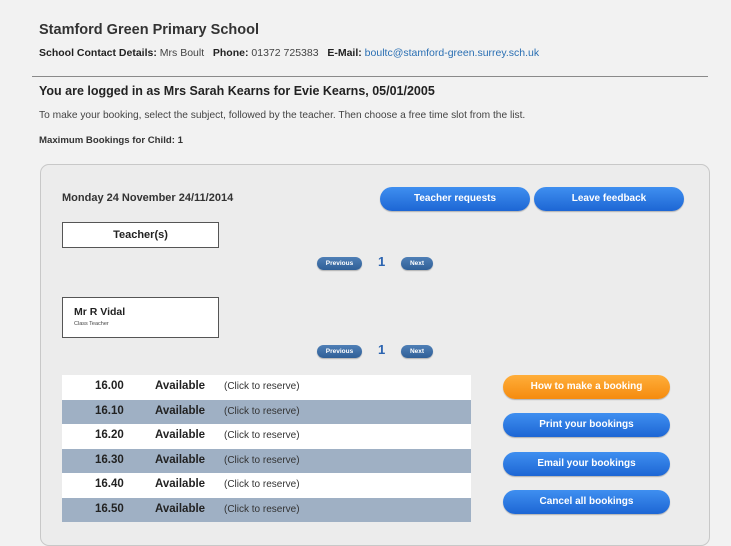 The height and width of the screenshot is (546, 731). What do you see at coordinates (109, 435) in the screenshot?
I see `slot-time: 16.20` at bounding box center [109, 435].